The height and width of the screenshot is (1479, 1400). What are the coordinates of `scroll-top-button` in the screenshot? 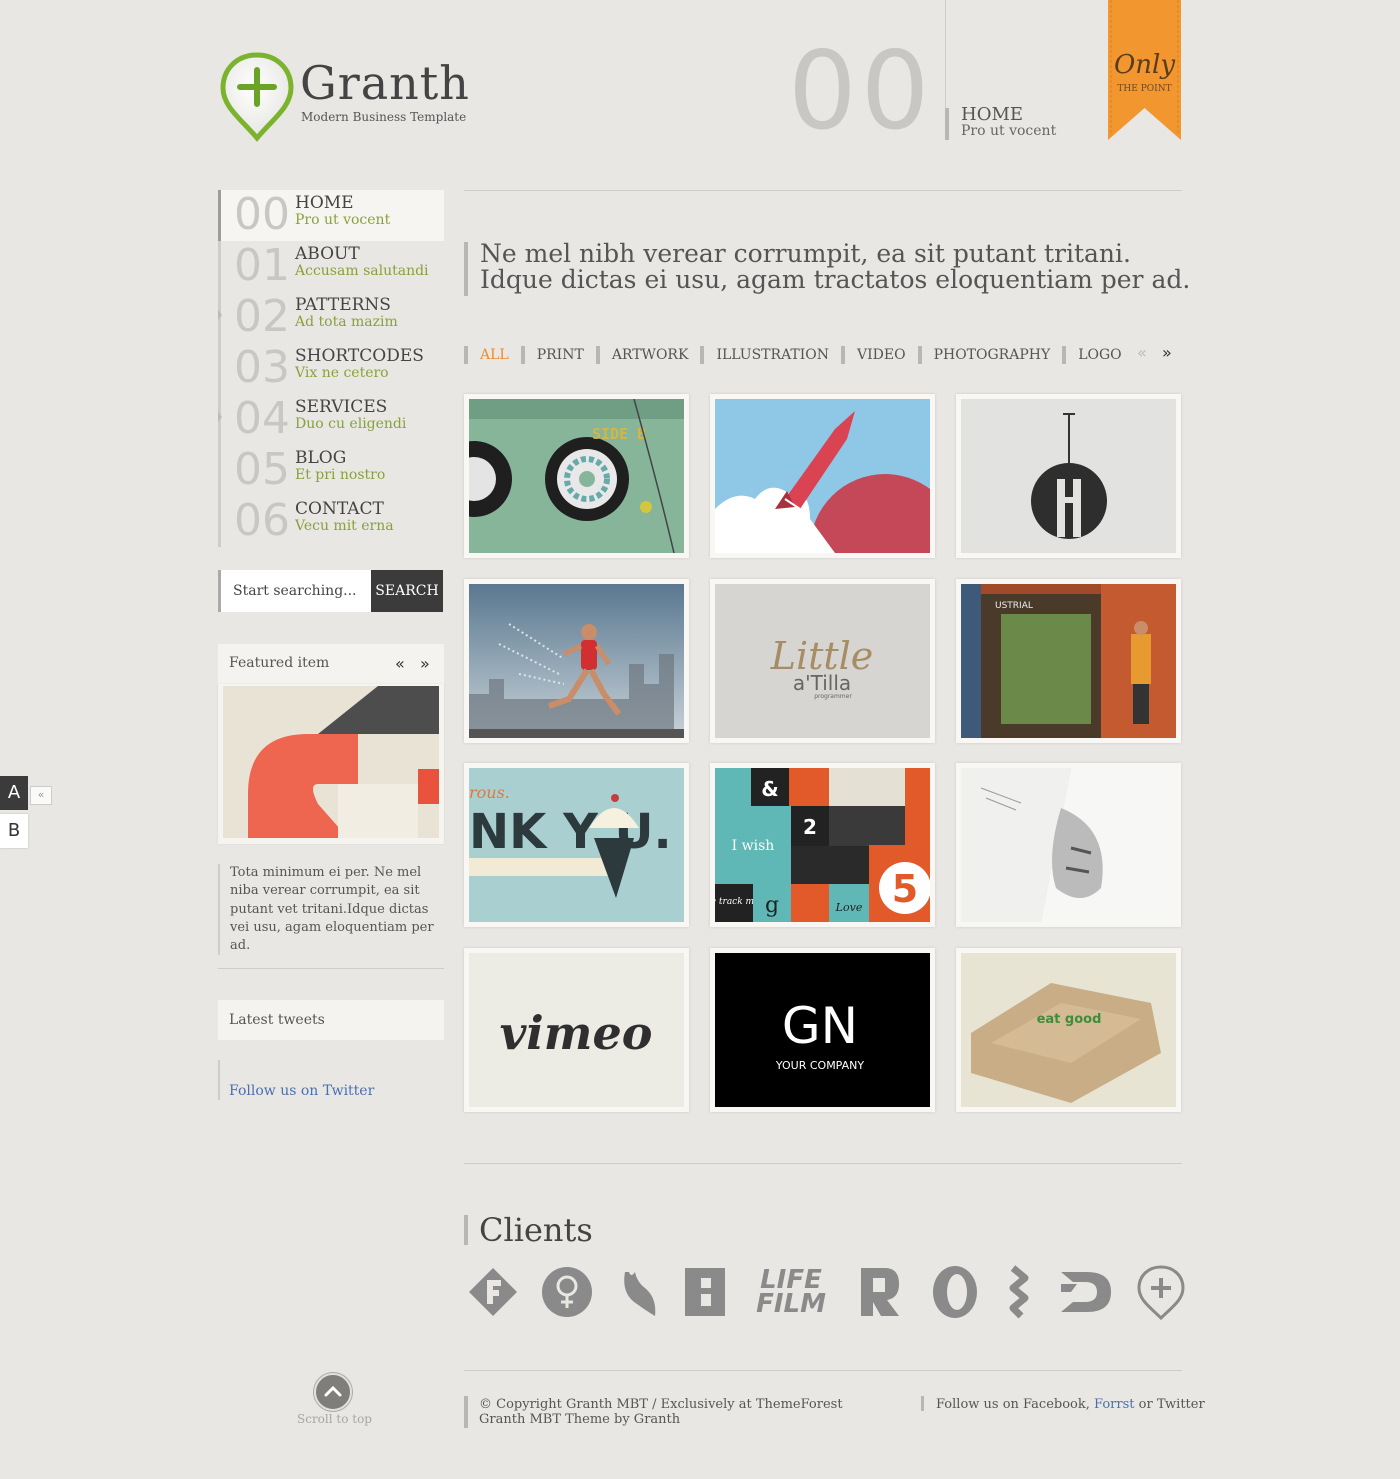 It's located at (333, 1392).